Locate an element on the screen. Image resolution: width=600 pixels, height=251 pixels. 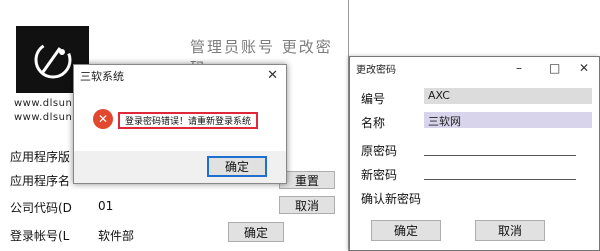
label-id: 编号 is located at coordinates (373, 99).